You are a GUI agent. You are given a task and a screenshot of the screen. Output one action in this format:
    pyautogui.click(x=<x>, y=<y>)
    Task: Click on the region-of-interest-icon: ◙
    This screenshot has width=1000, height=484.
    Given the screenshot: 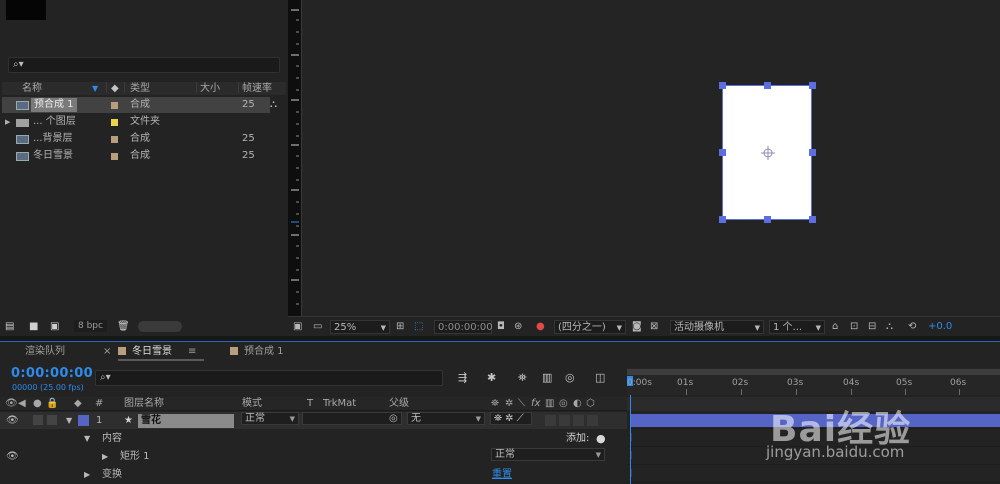 What is the action you would take?
    pyautogui.click(x=637, y=327)
    